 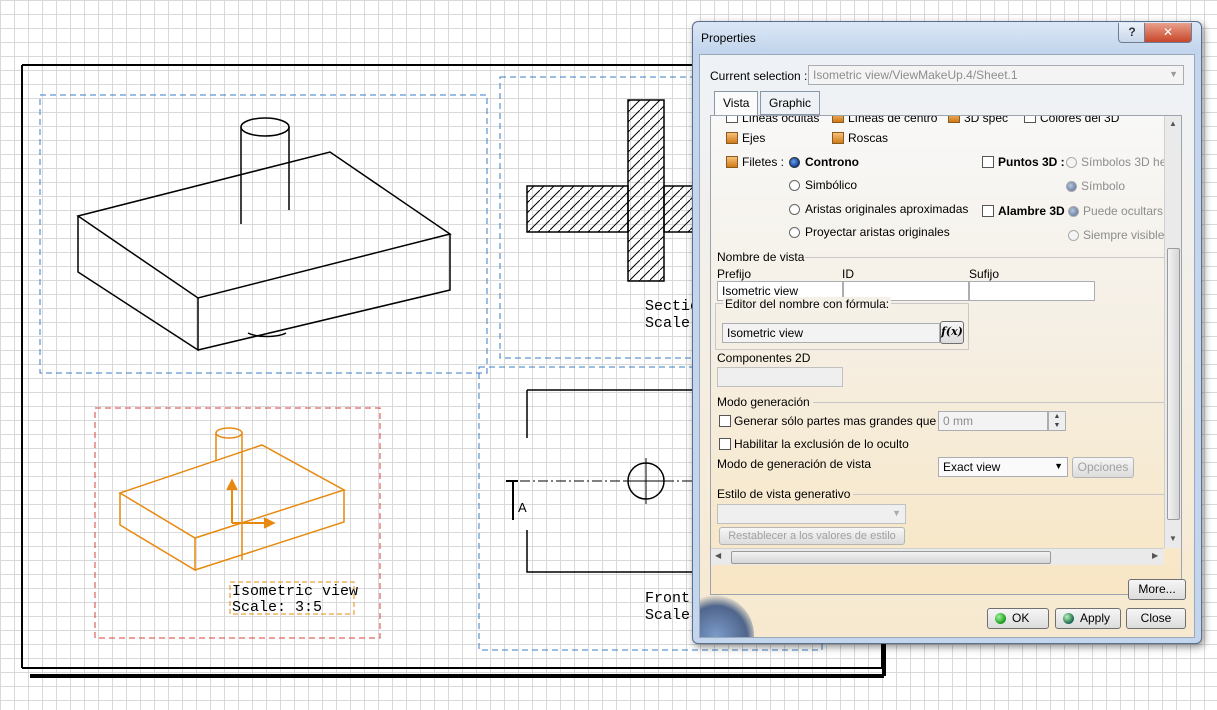 What do you see at coordinates (1071, 186) in the screenshot?
I see `symbol-radio` at bounding box center [1071, 186].